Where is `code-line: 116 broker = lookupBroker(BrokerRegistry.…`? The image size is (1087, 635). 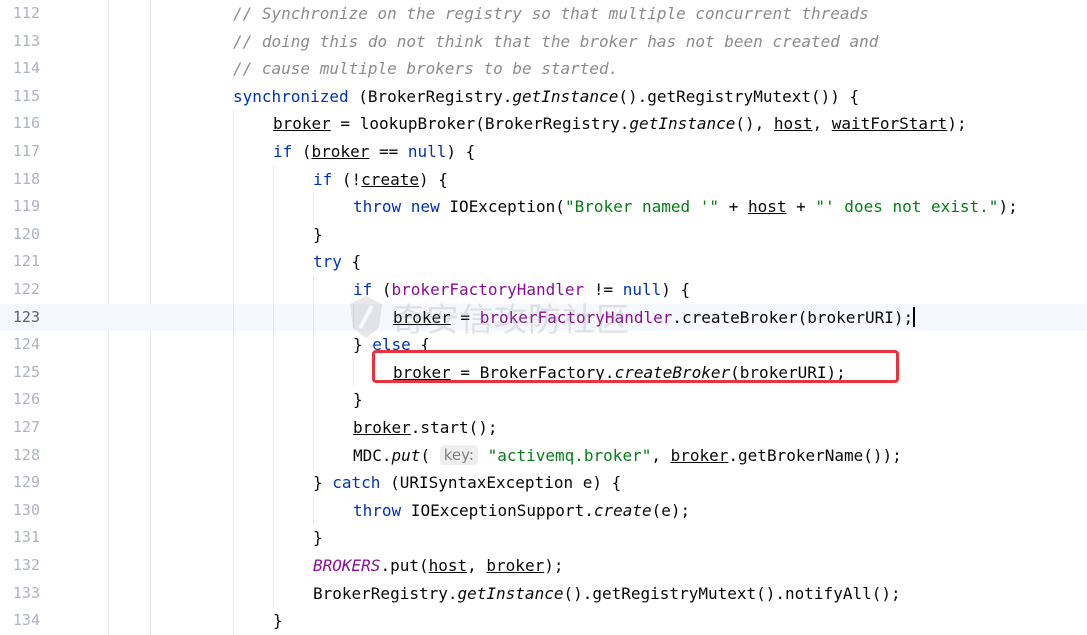
code-line: 116 broker = lookupBroker(BrokerRegistry.… is located at coordinates (543, 124).